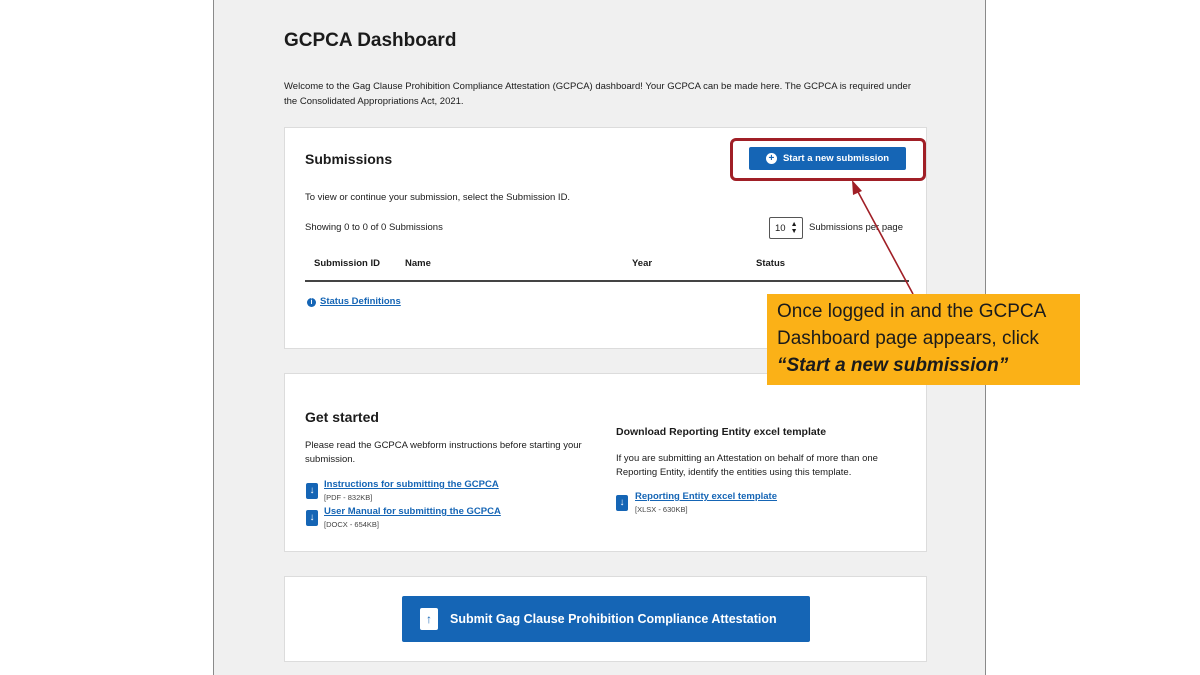 Image resolution: width=1200 pixels, height=675 pixels. Describe the element at coordinates (347, 263) in the screenshot. I see `col-submission-id: Submission ID` at that location.